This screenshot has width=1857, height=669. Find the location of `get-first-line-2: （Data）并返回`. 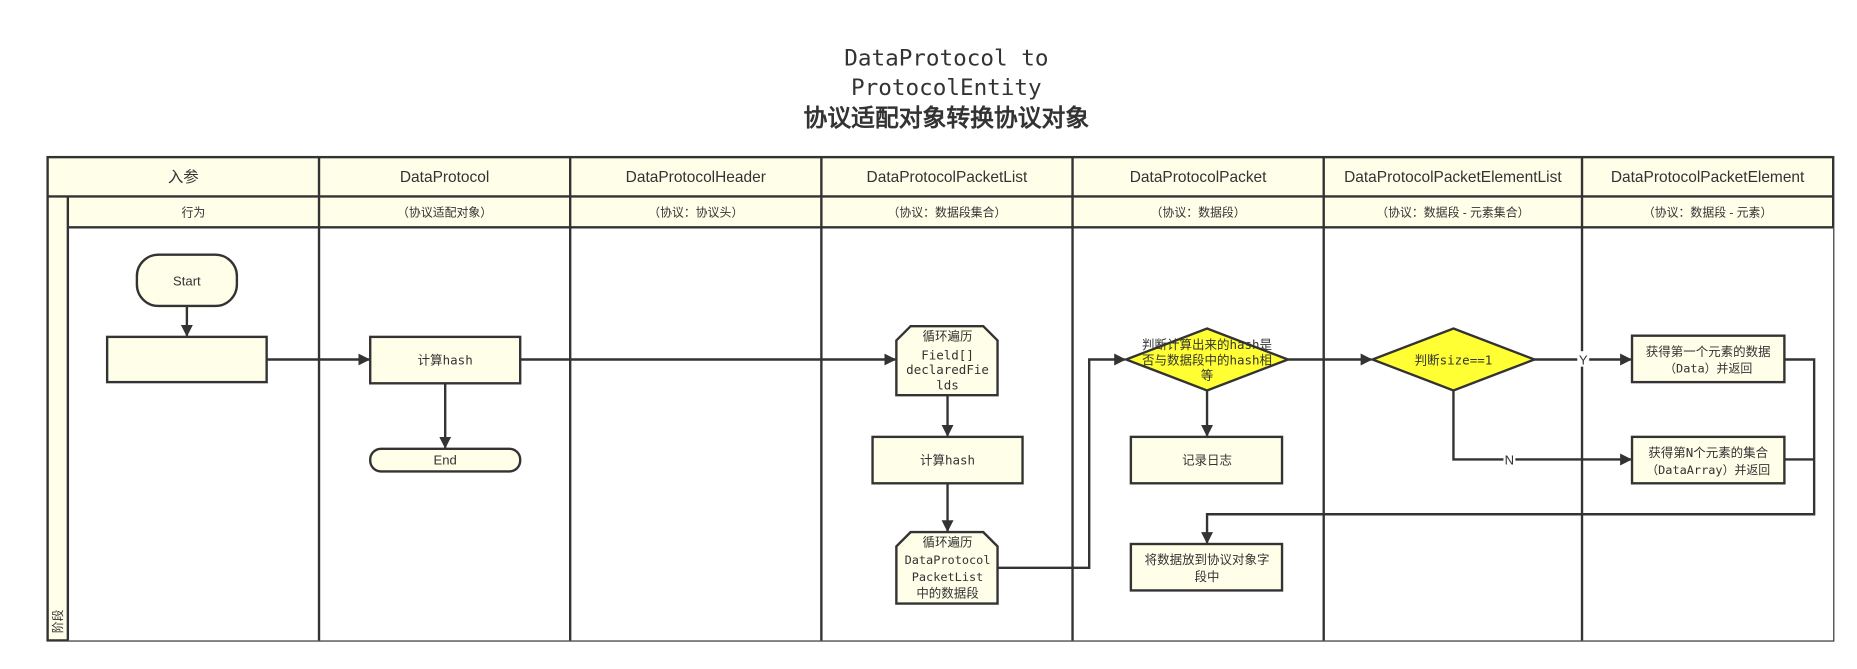

get-first-line-2: （Data）并返回 is located at coordinates (1708, 369).